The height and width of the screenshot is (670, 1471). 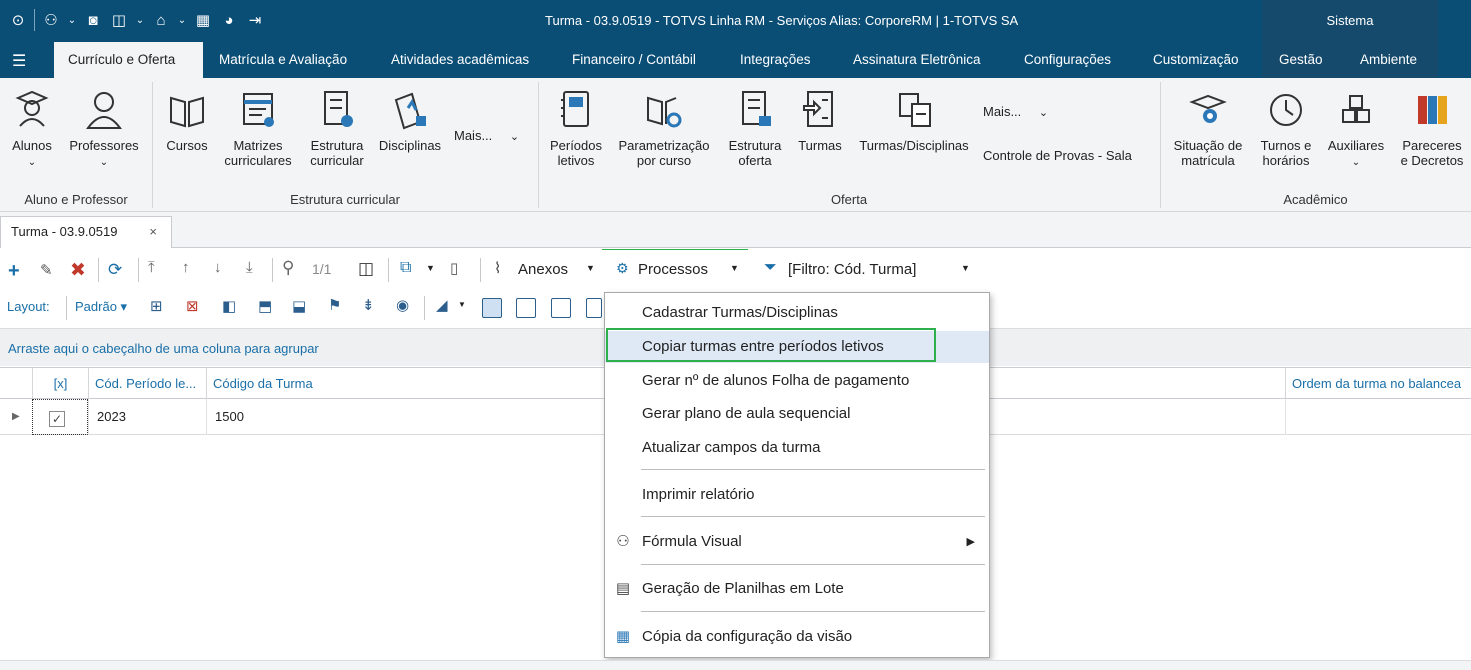 What do you see at coordinates (1196, 60) in the screenshot?
I see `tab-customizacao: Customização` at bounding box center [1196, 60].